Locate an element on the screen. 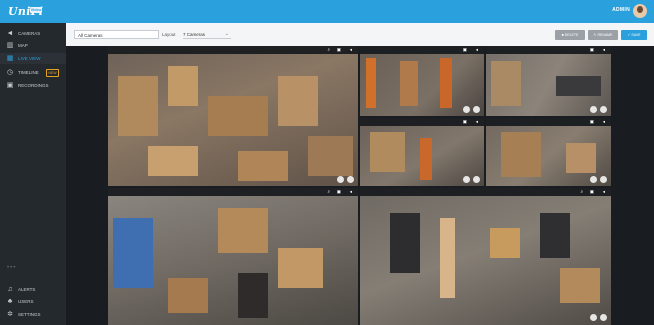  map-icon: ▥ is located at coordinates (10, 45).